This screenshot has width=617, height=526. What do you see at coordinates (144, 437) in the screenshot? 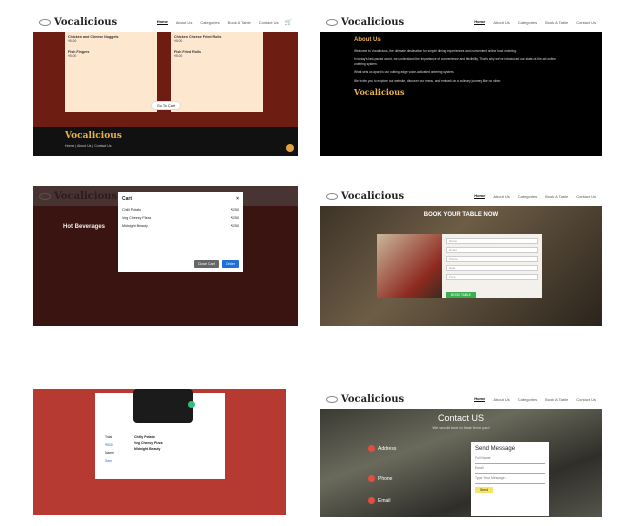
I see `receipt-item: Chilly Potato` at bounding box center [144, 437].